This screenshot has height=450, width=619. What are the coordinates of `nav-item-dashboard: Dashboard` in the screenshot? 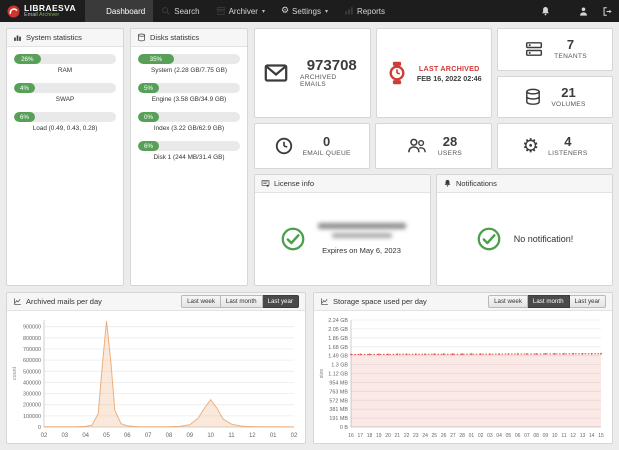 It's located at (119, 11).